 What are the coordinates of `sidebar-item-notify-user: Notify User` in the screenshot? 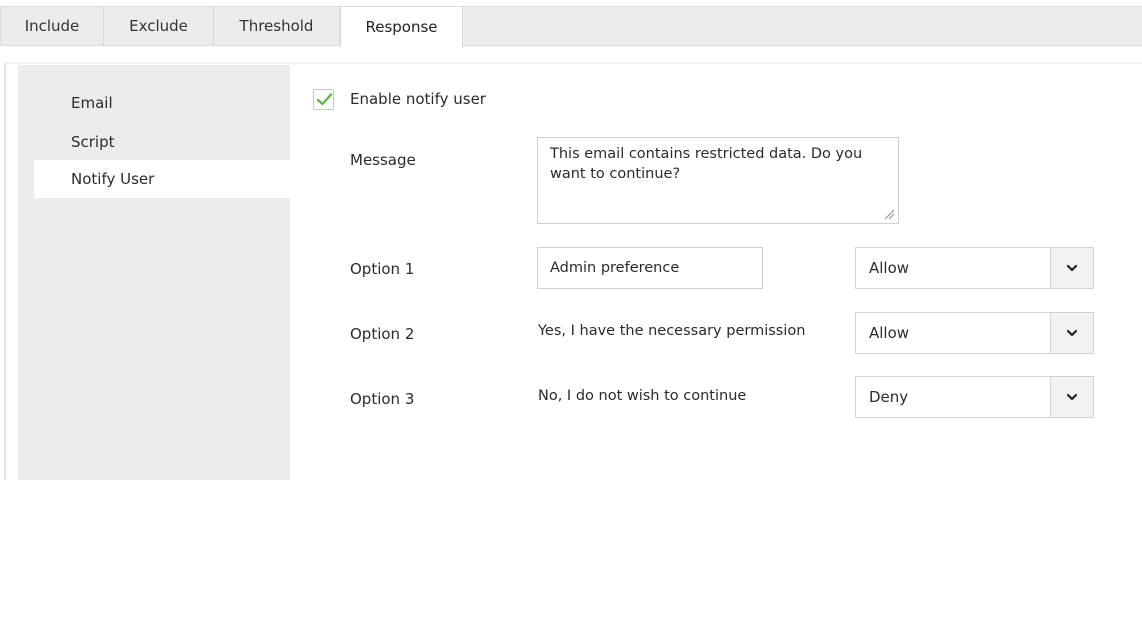 It's located at (162, 179).